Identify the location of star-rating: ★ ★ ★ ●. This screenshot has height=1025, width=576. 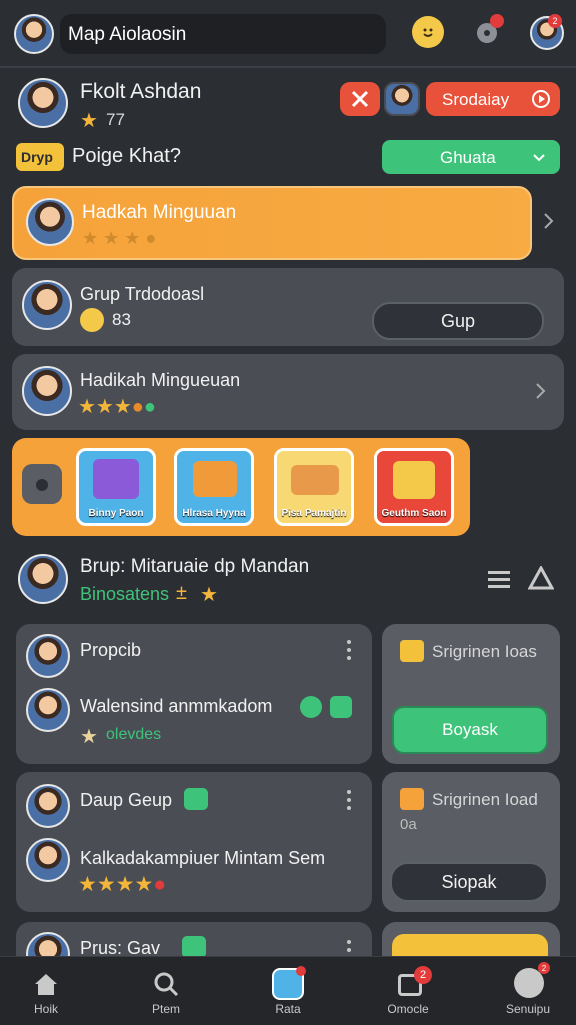
(119, 238).